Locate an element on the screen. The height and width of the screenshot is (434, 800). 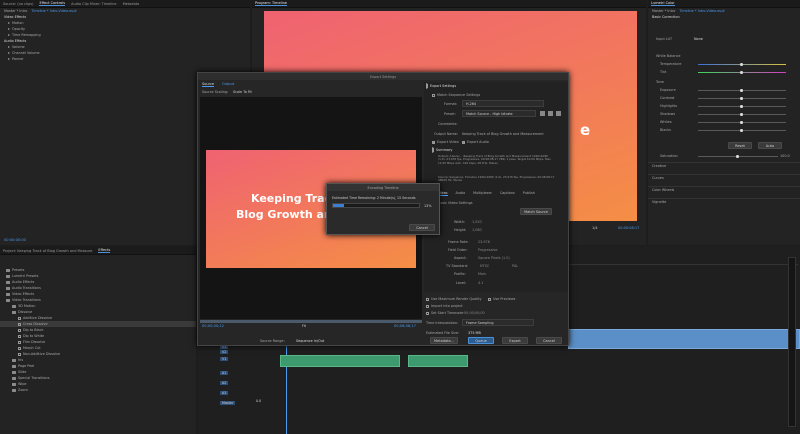
lumetri-section-vignette: Vignette is located at coordinates (724, 201).